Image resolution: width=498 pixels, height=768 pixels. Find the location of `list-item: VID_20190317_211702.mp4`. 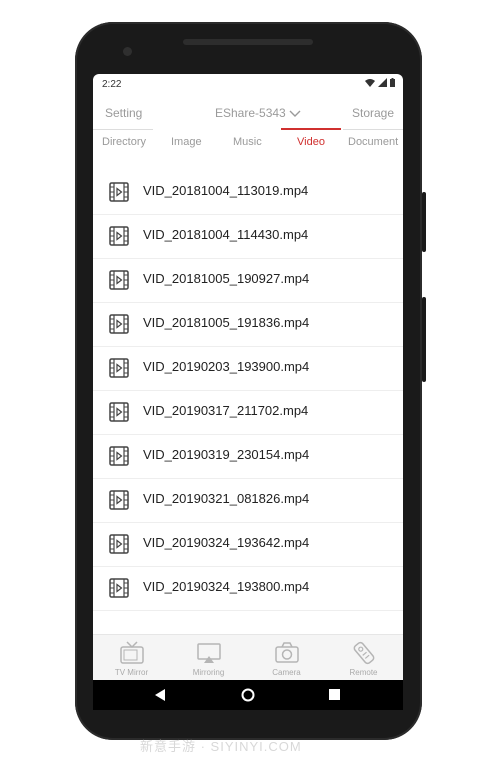

list-item: VID_20190317_211702.mp4 is located at coordinates (248, 412).